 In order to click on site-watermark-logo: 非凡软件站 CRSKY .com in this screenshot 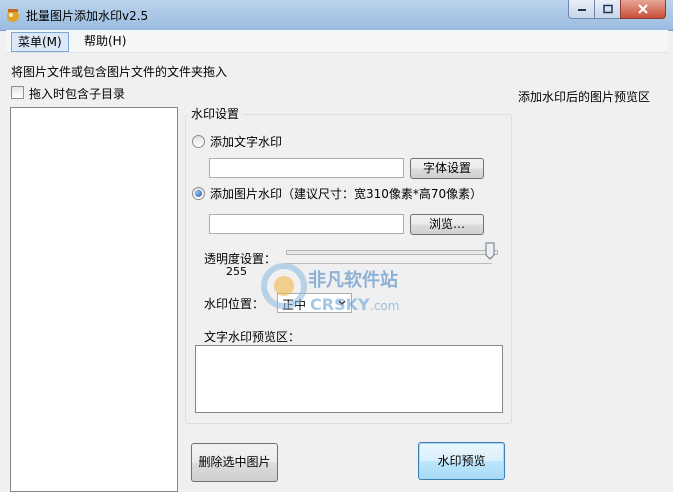, I will do `click(330, 288)`.